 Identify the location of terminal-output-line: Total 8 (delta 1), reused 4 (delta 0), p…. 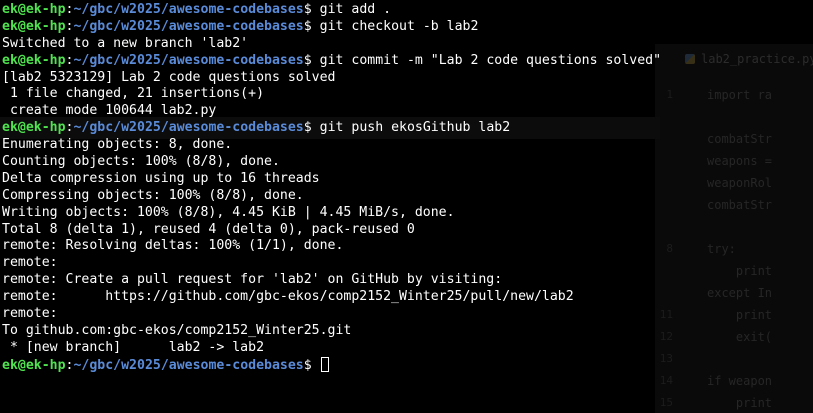
(208, 229).